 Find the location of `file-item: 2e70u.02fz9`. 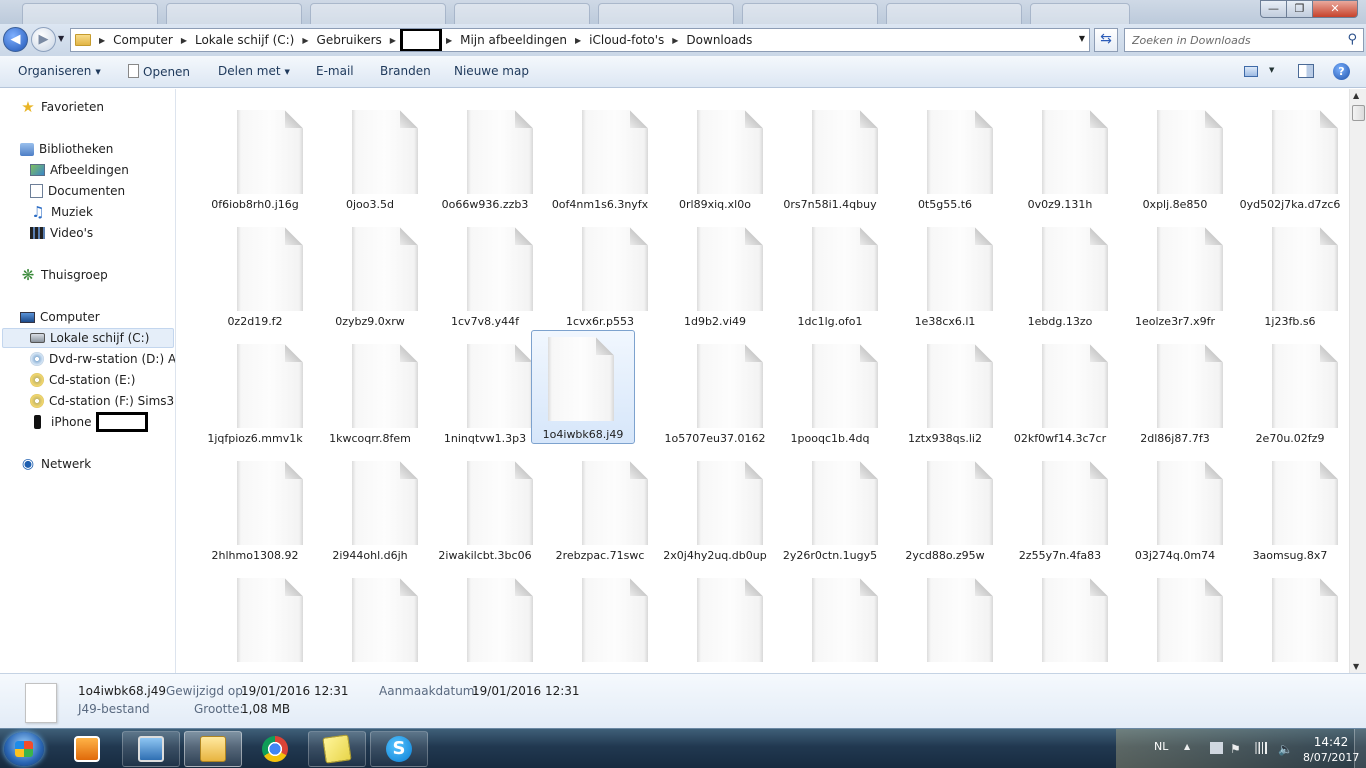

file-item: 2e70u.02fz9 is located at coordinates (1290, 388).